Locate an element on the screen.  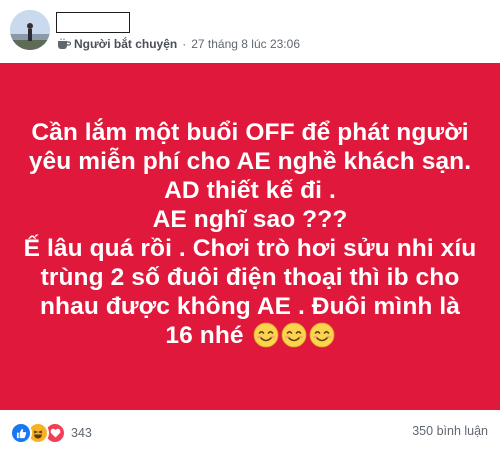
reactions-summary: 343 is located at coordinates (51, 433).